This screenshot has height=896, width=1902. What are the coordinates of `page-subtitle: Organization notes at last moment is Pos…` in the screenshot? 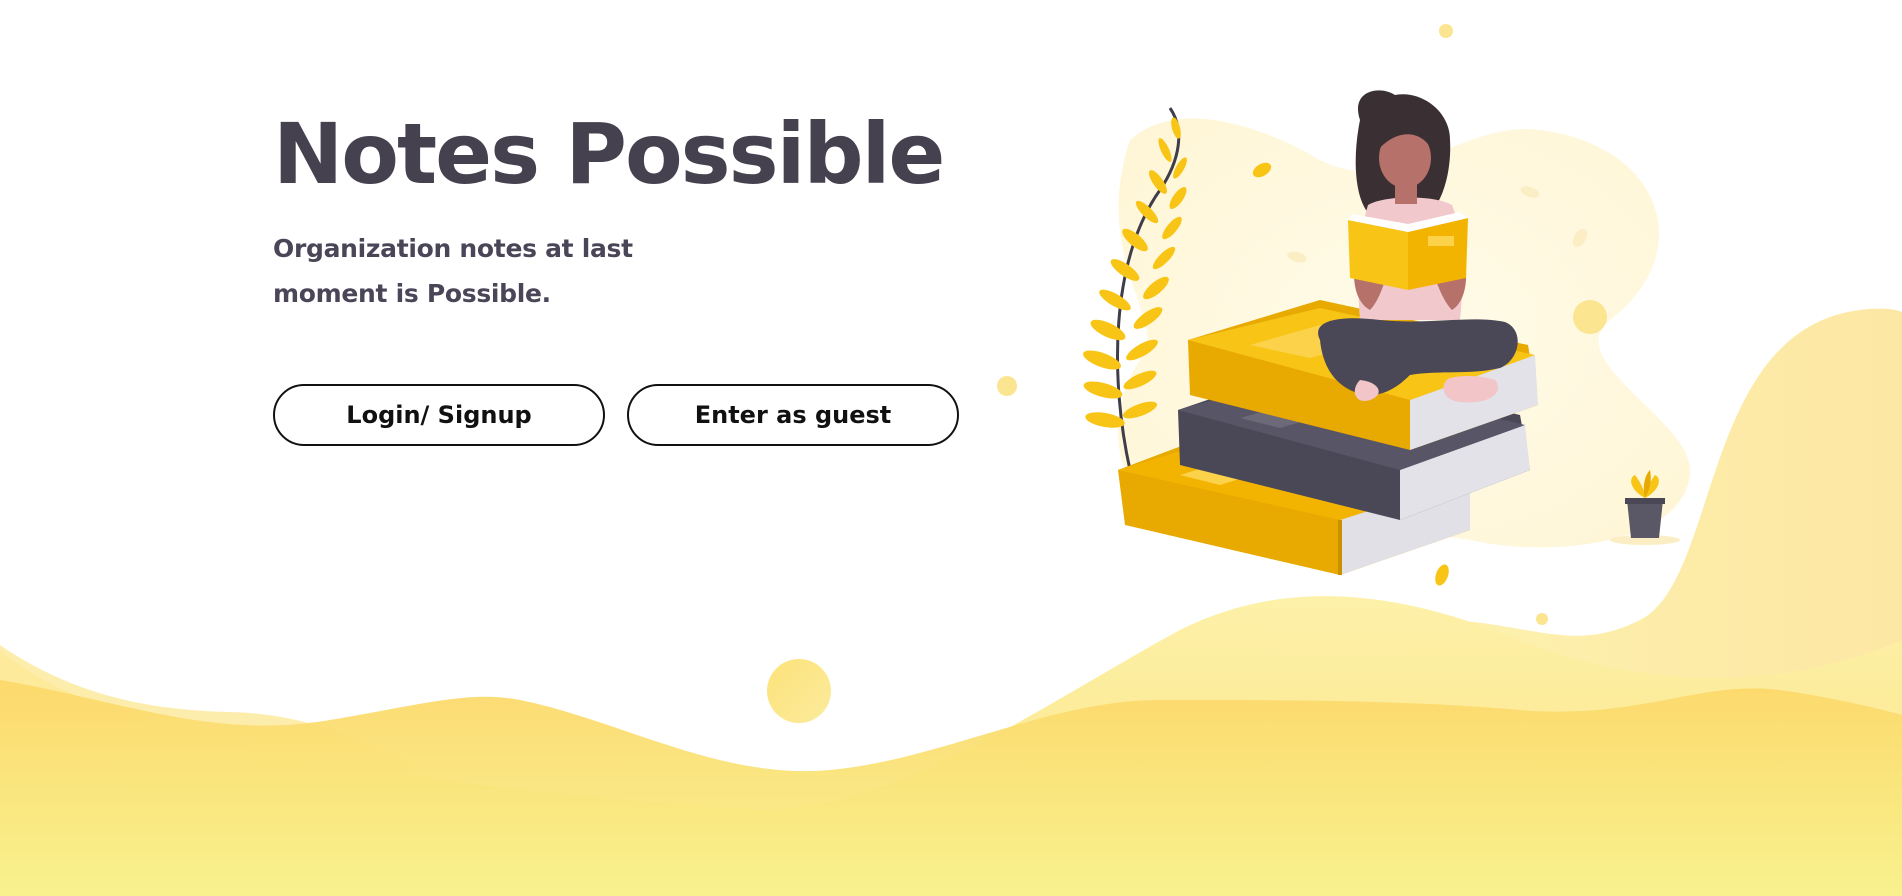 It's located at (453, 271).